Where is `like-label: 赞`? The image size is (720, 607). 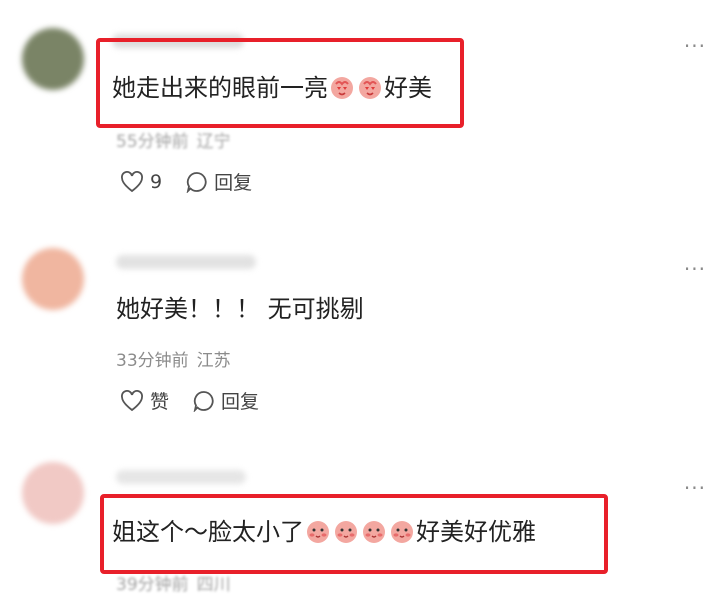
like-label: 赞 is located at coordinates (160, 402).